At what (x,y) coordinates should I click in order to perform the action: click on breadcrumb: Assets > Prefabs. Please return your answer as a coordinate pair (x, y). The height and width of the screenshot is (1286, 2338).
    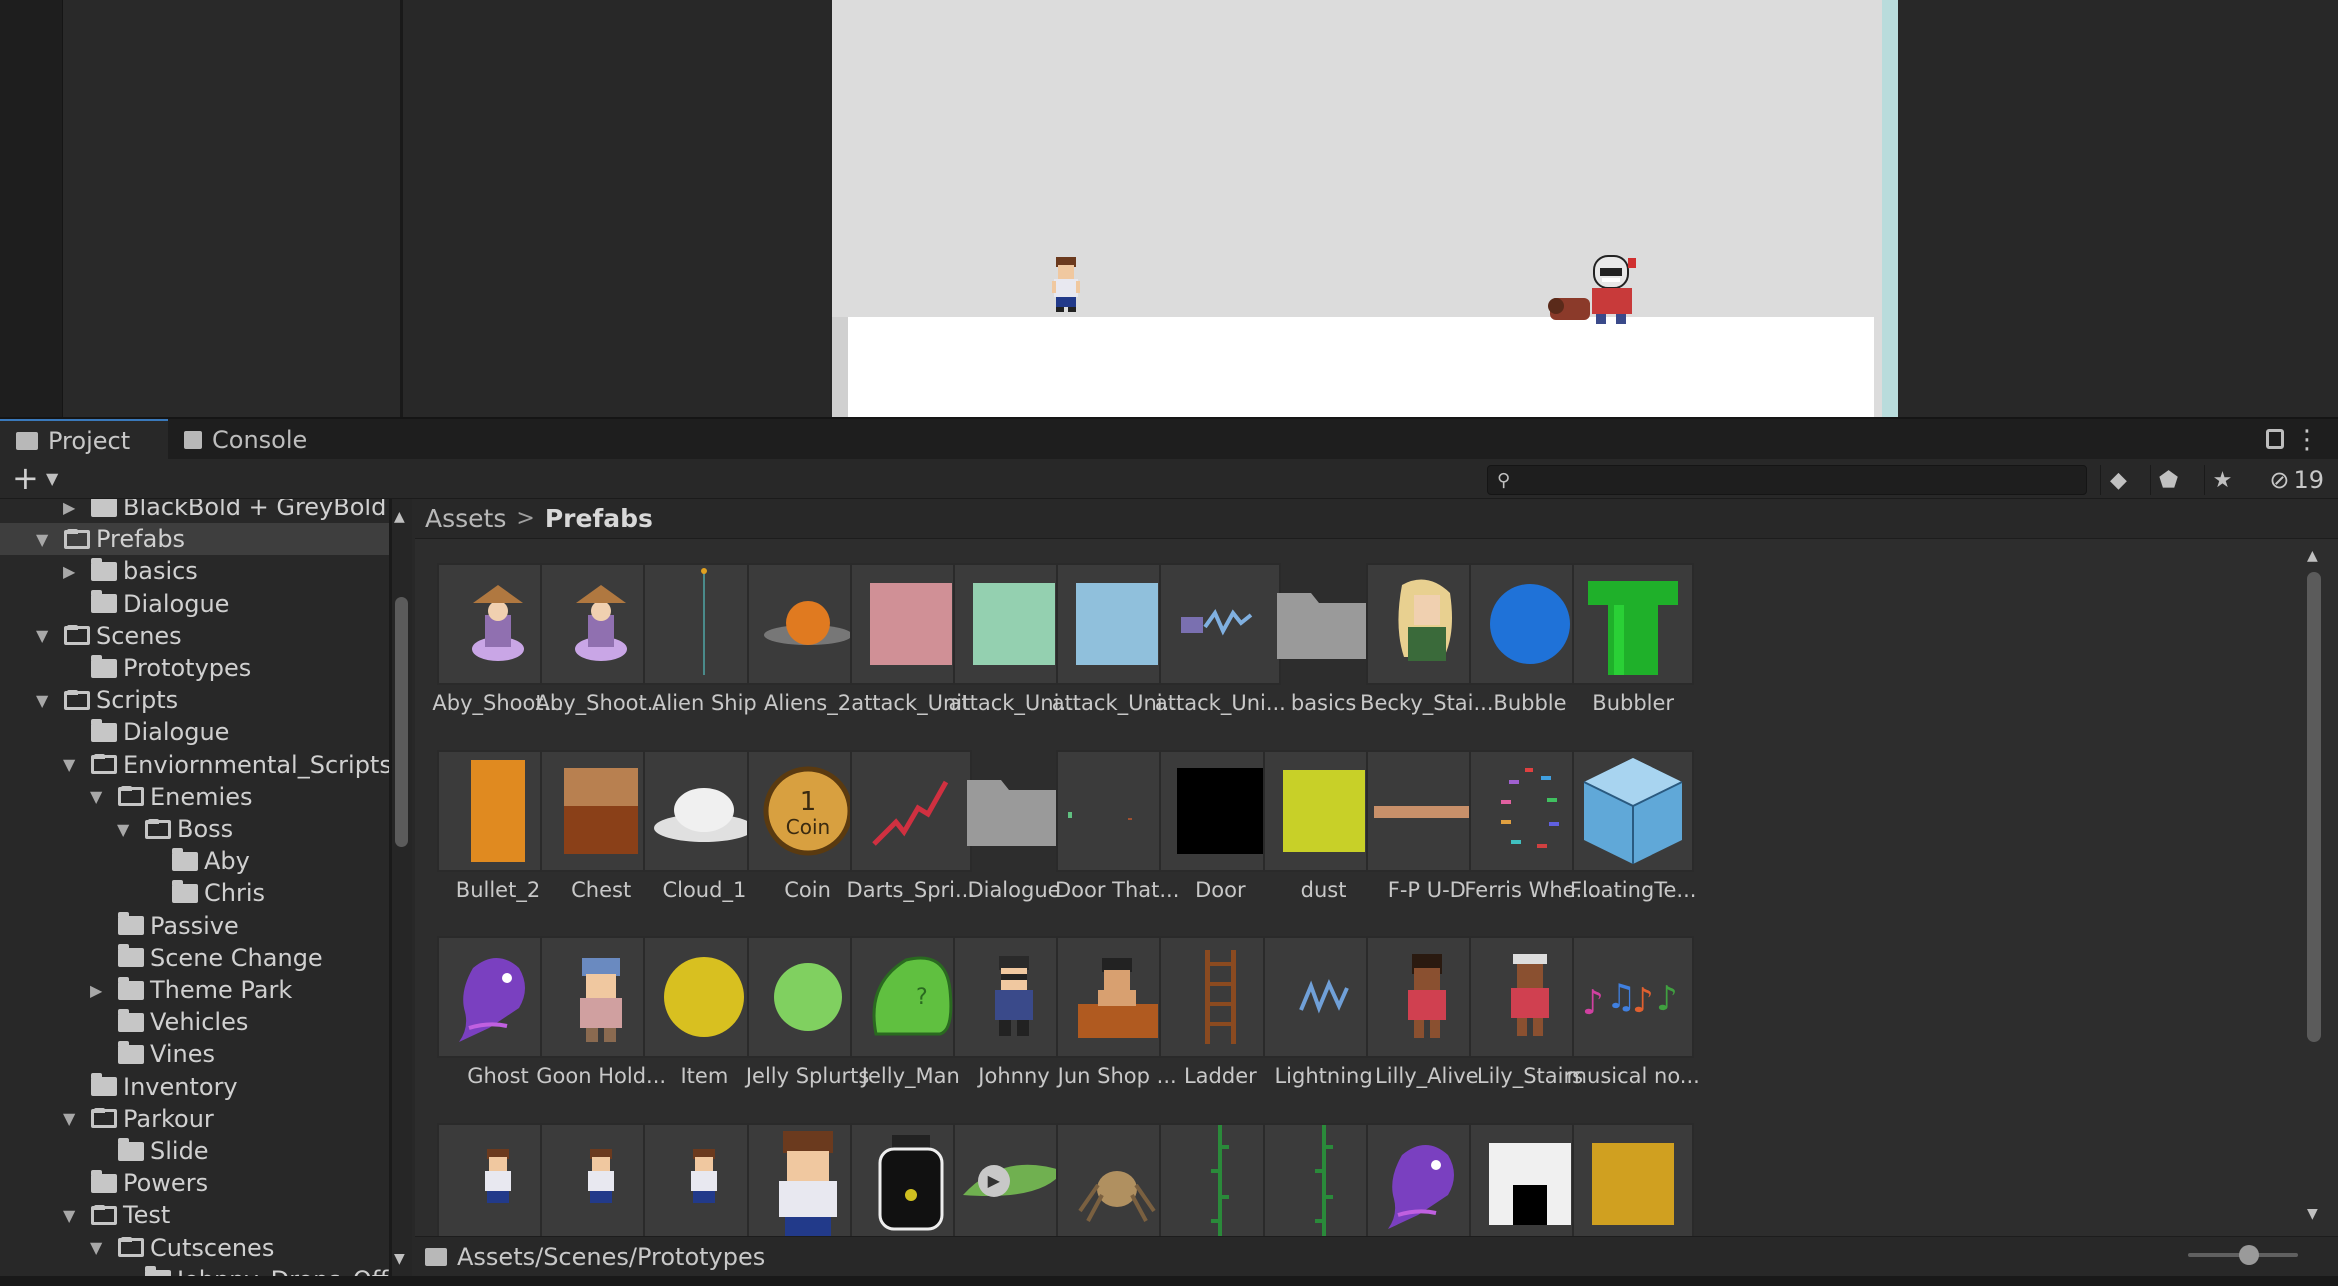
    Looking at the image, I should click on (1376, 519).